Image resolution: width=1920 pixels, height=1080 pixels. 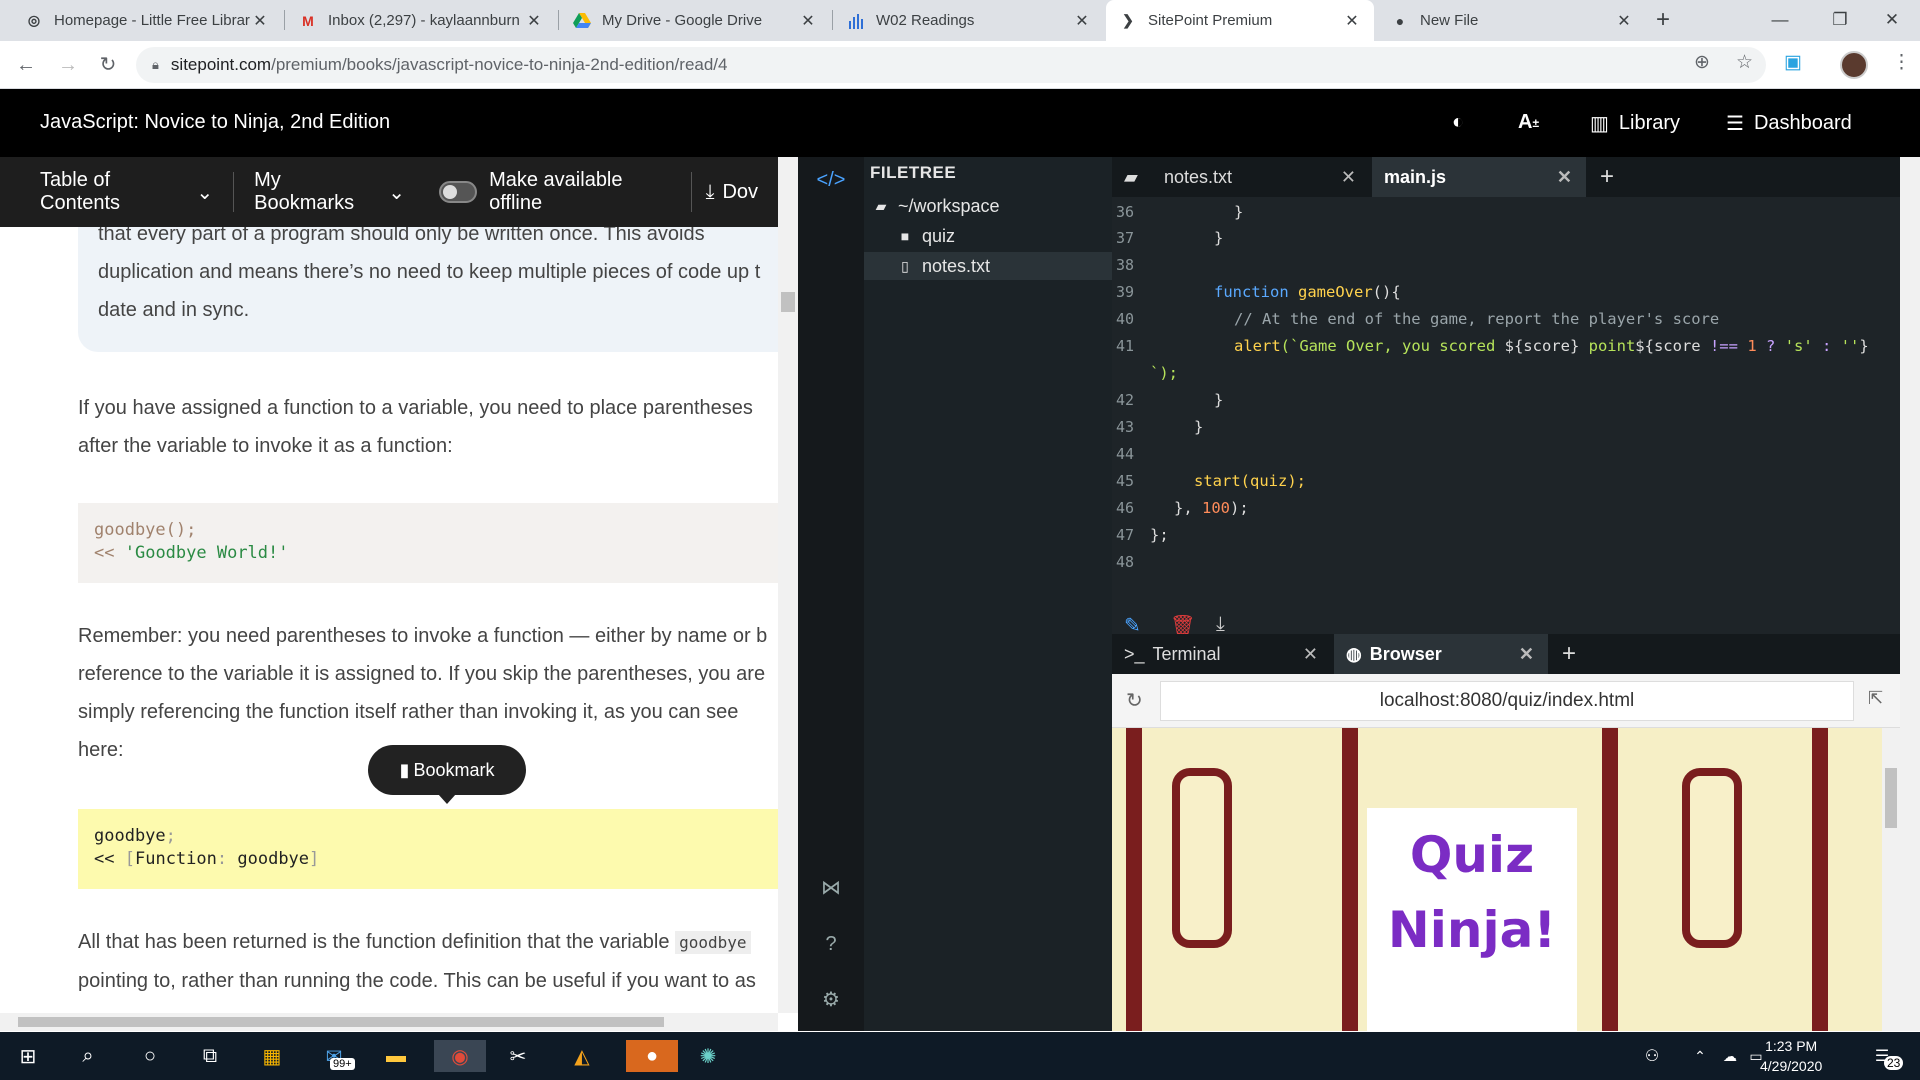 What do you see at coordinates (1840, 20) in the screenshot?
I see `restore-icon: ❐` at bounding box center [1840, 20].